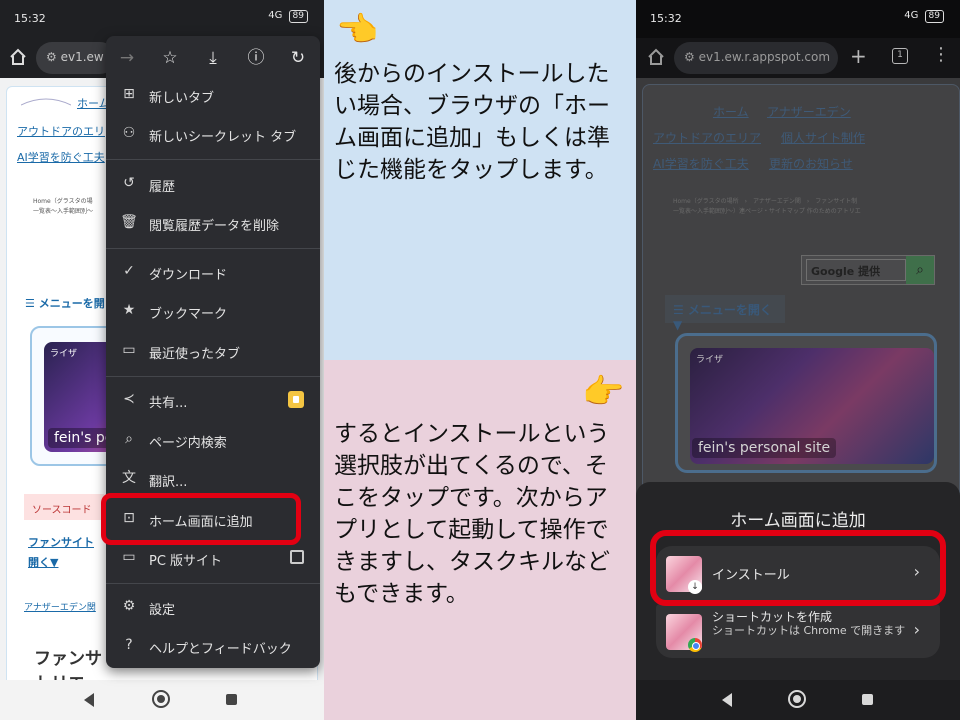  Describe the element at coordinates (162, 187) in the screenshot. I see `menu-label: 履歴` at that location.